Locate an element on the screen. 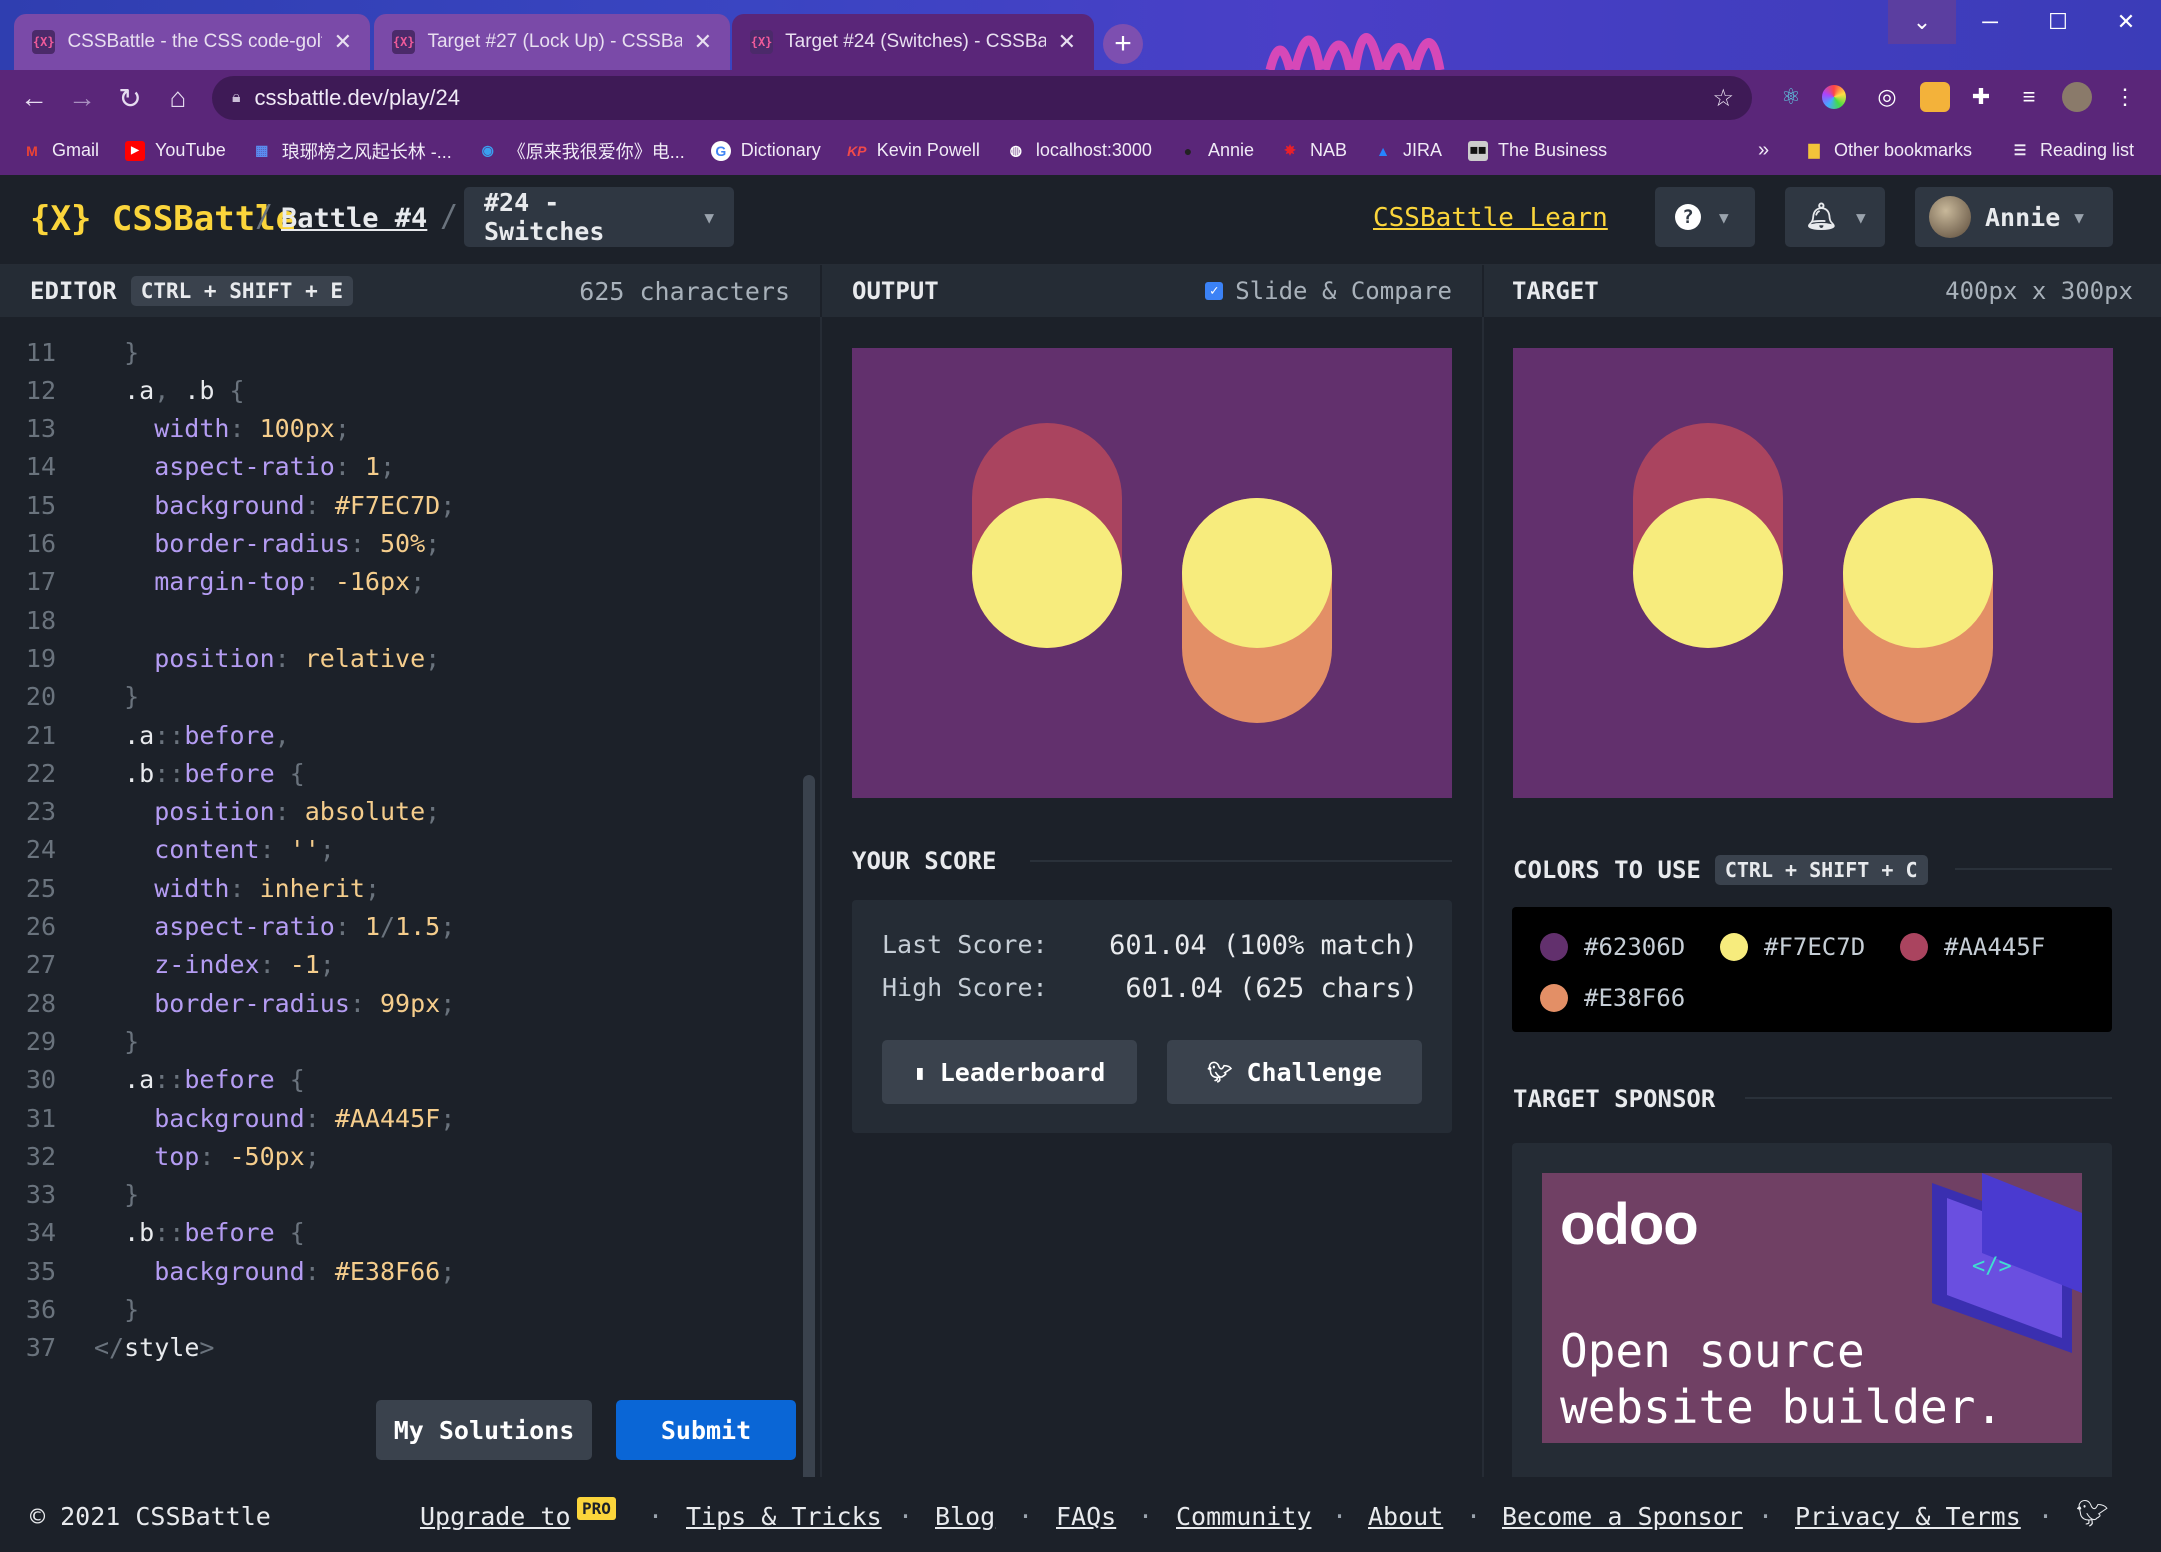 Image resolution: width=2161 pixels, height=1552 pixels. code-line: 19 position: relative; is located at coordinates (220, 658).